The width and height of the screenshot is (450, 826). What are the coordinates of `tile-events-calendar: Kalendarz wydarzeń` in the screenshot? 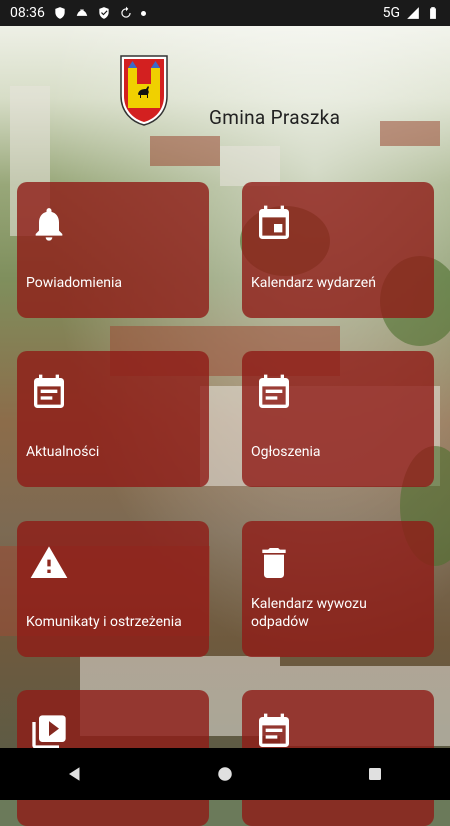 It's located at (338, 250).